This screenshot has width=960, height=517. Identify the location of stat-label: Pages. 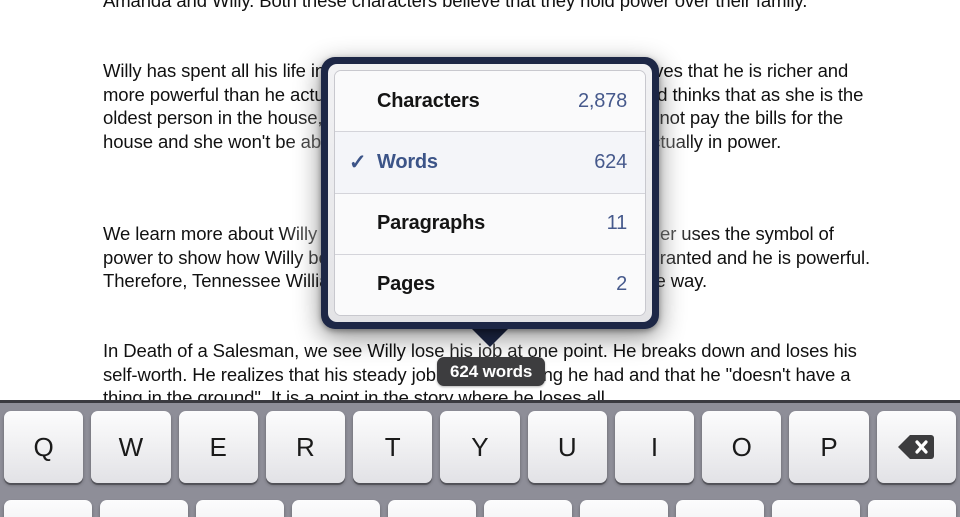
(406, 284).